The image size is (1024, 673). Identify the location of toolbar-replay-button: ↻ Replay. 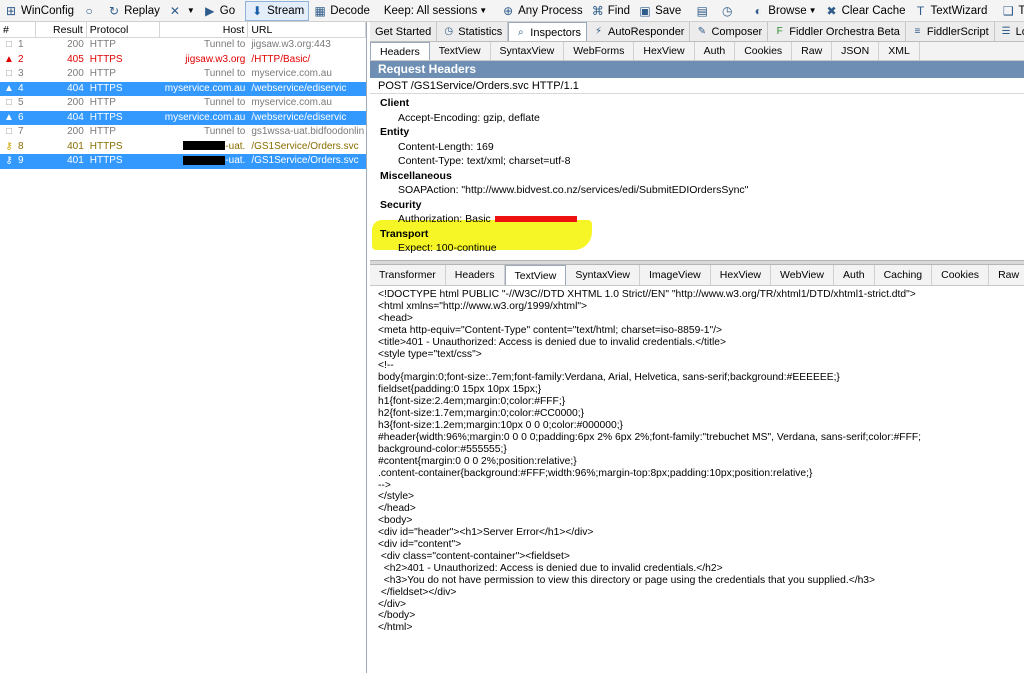
(133, 11).